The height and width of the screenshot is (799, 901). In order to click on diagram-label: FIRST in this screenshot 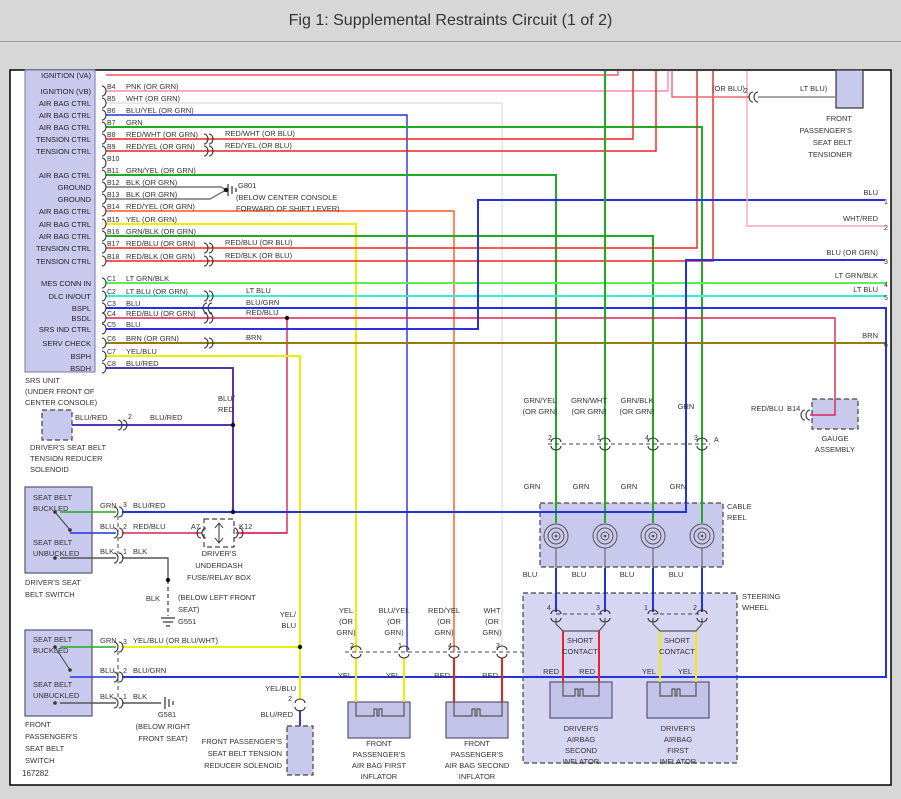, I will do `click(678, 750)`.